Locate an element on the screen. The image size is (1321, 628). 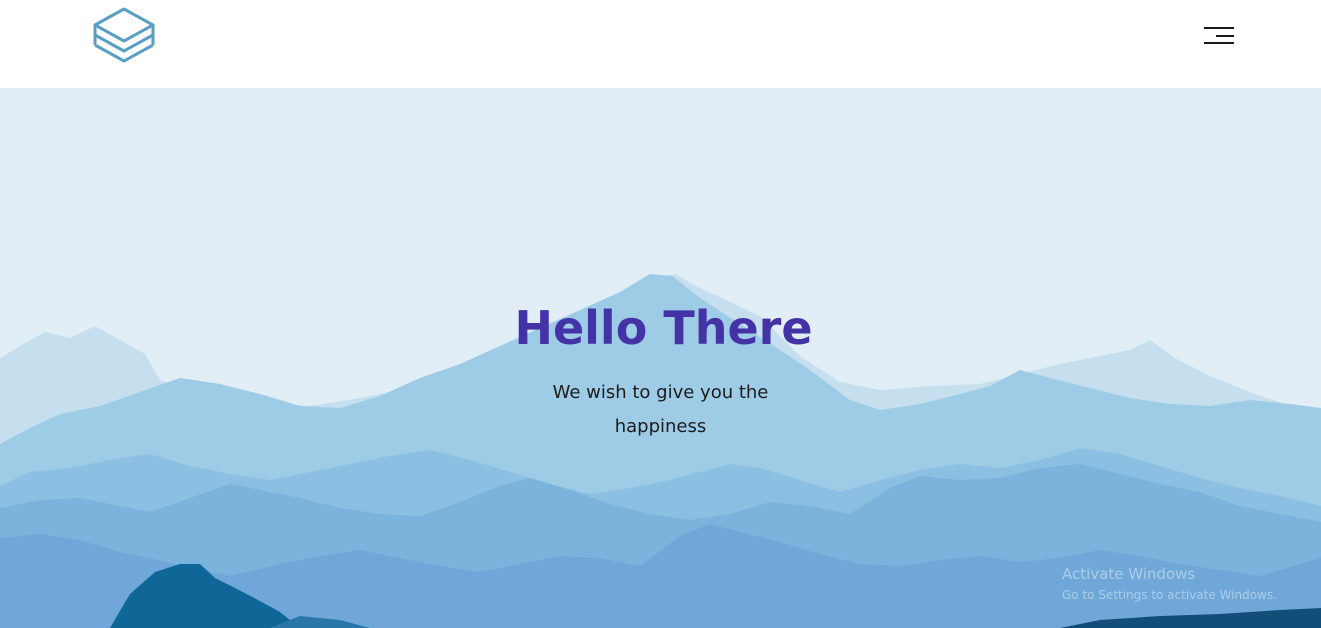
hero-title: Hello There is located at coordinates (663, 328).